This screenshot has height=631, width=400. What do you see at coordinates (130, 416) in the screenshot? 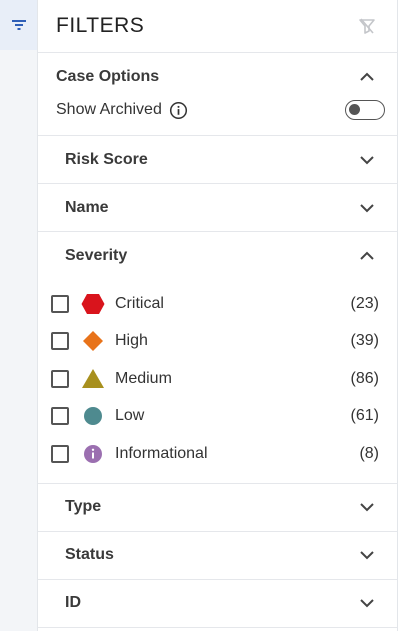
I see `severity-item-label: Low` at bounding box center [130, 416].